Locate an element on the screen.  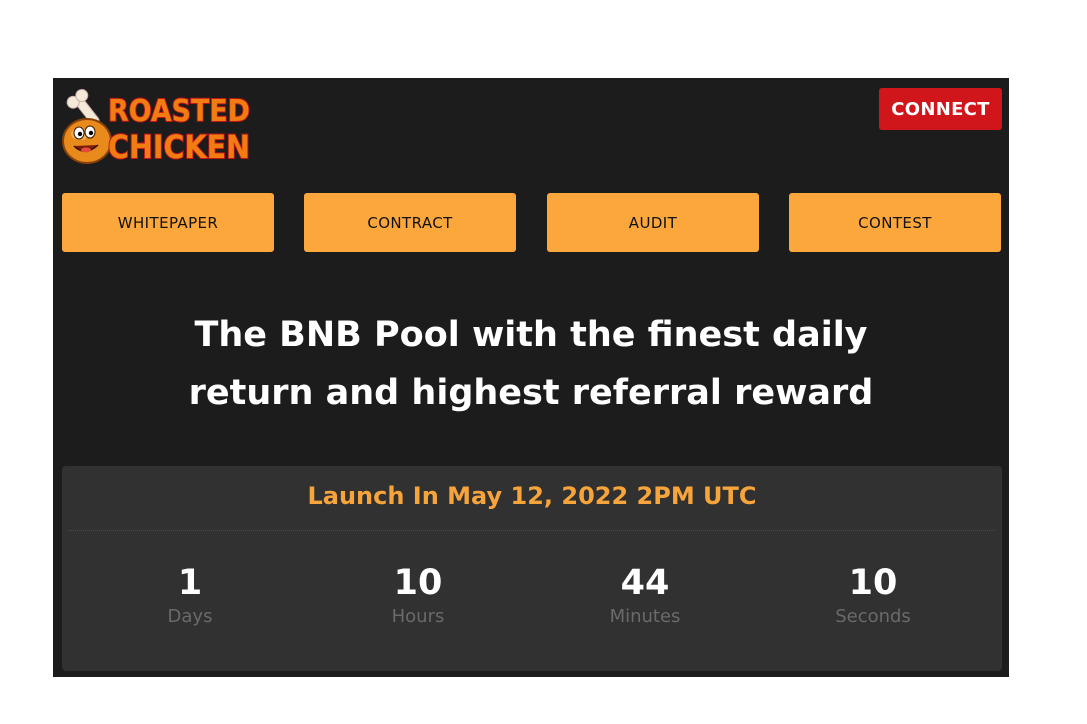
countdown-hours: 10 Hours is located at coordinates (418, 597).